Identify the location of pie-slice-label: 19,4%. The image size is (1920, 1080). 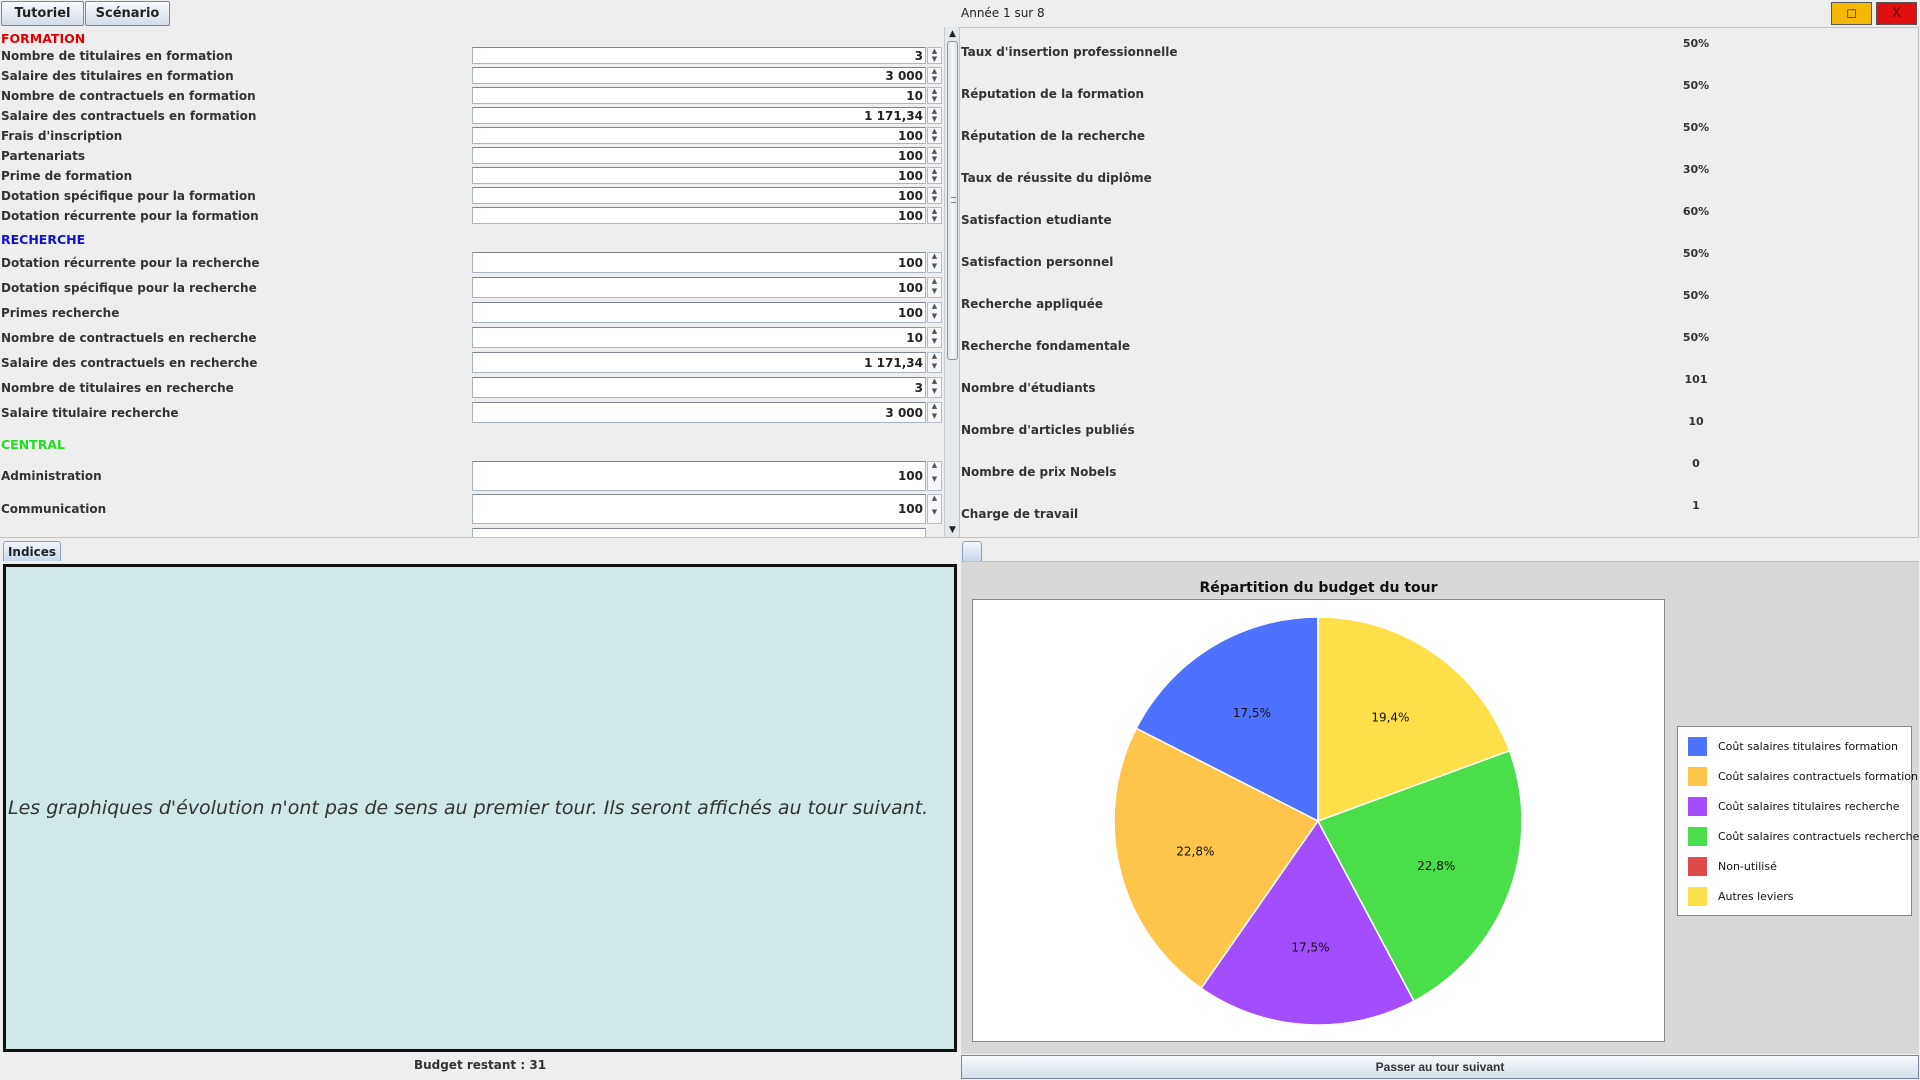
(1390, 717).